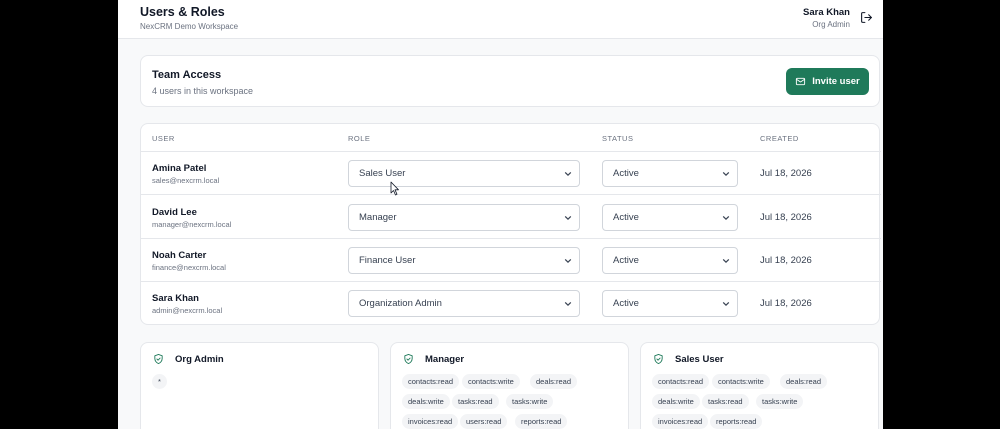  I want to click on user-email: finance@nexcrm.local, so click(189, 267).